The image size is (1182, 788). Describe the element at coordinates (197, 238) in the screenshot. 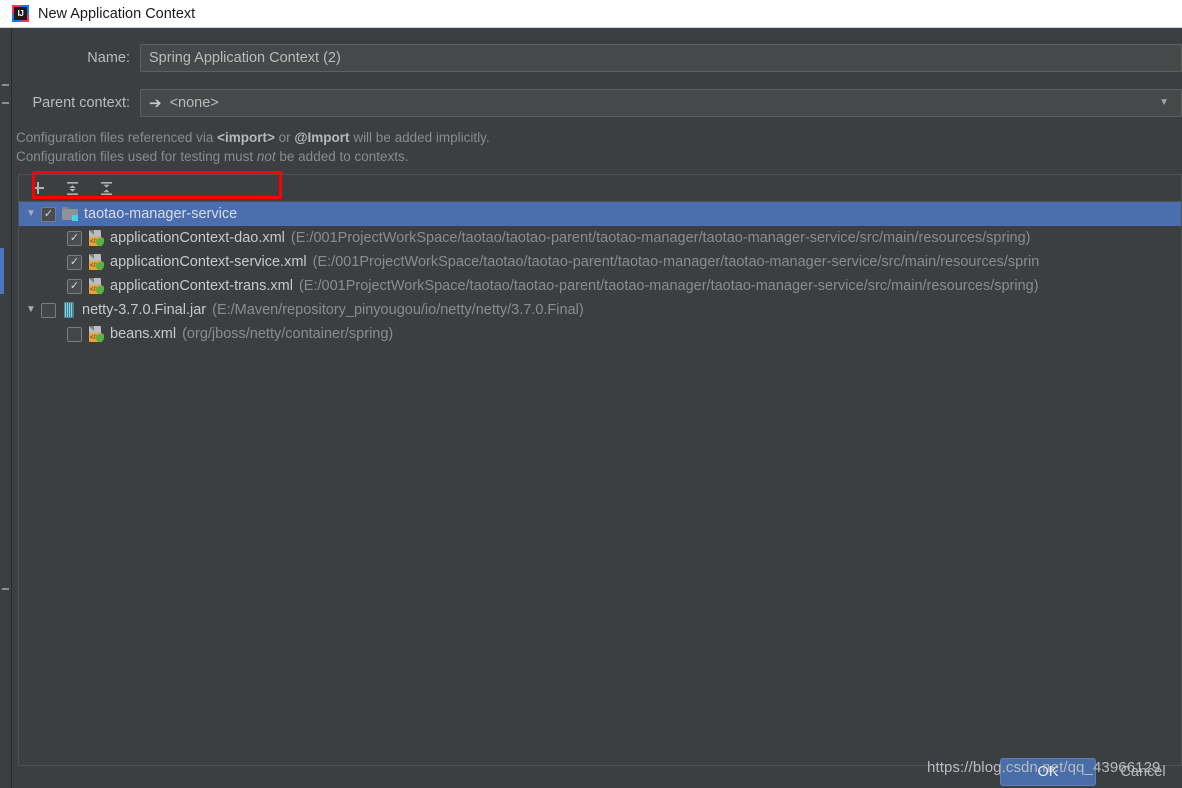

I see `tree-row-label: applicationContext-dao.xml` at that location.